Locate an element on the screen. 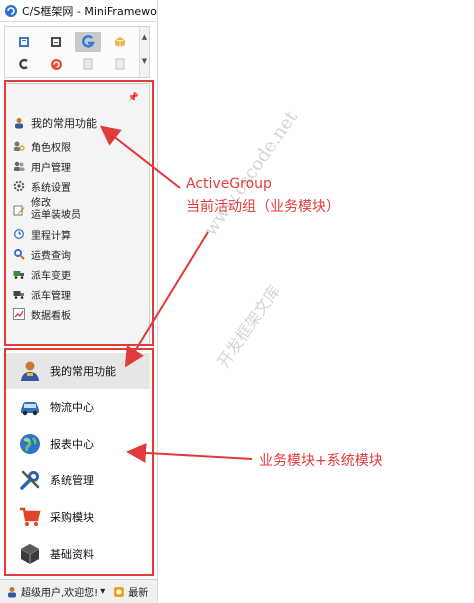 The image size is (474, 603). annotation-active-group: ActiveGroup is located at coordinates (229, 184).